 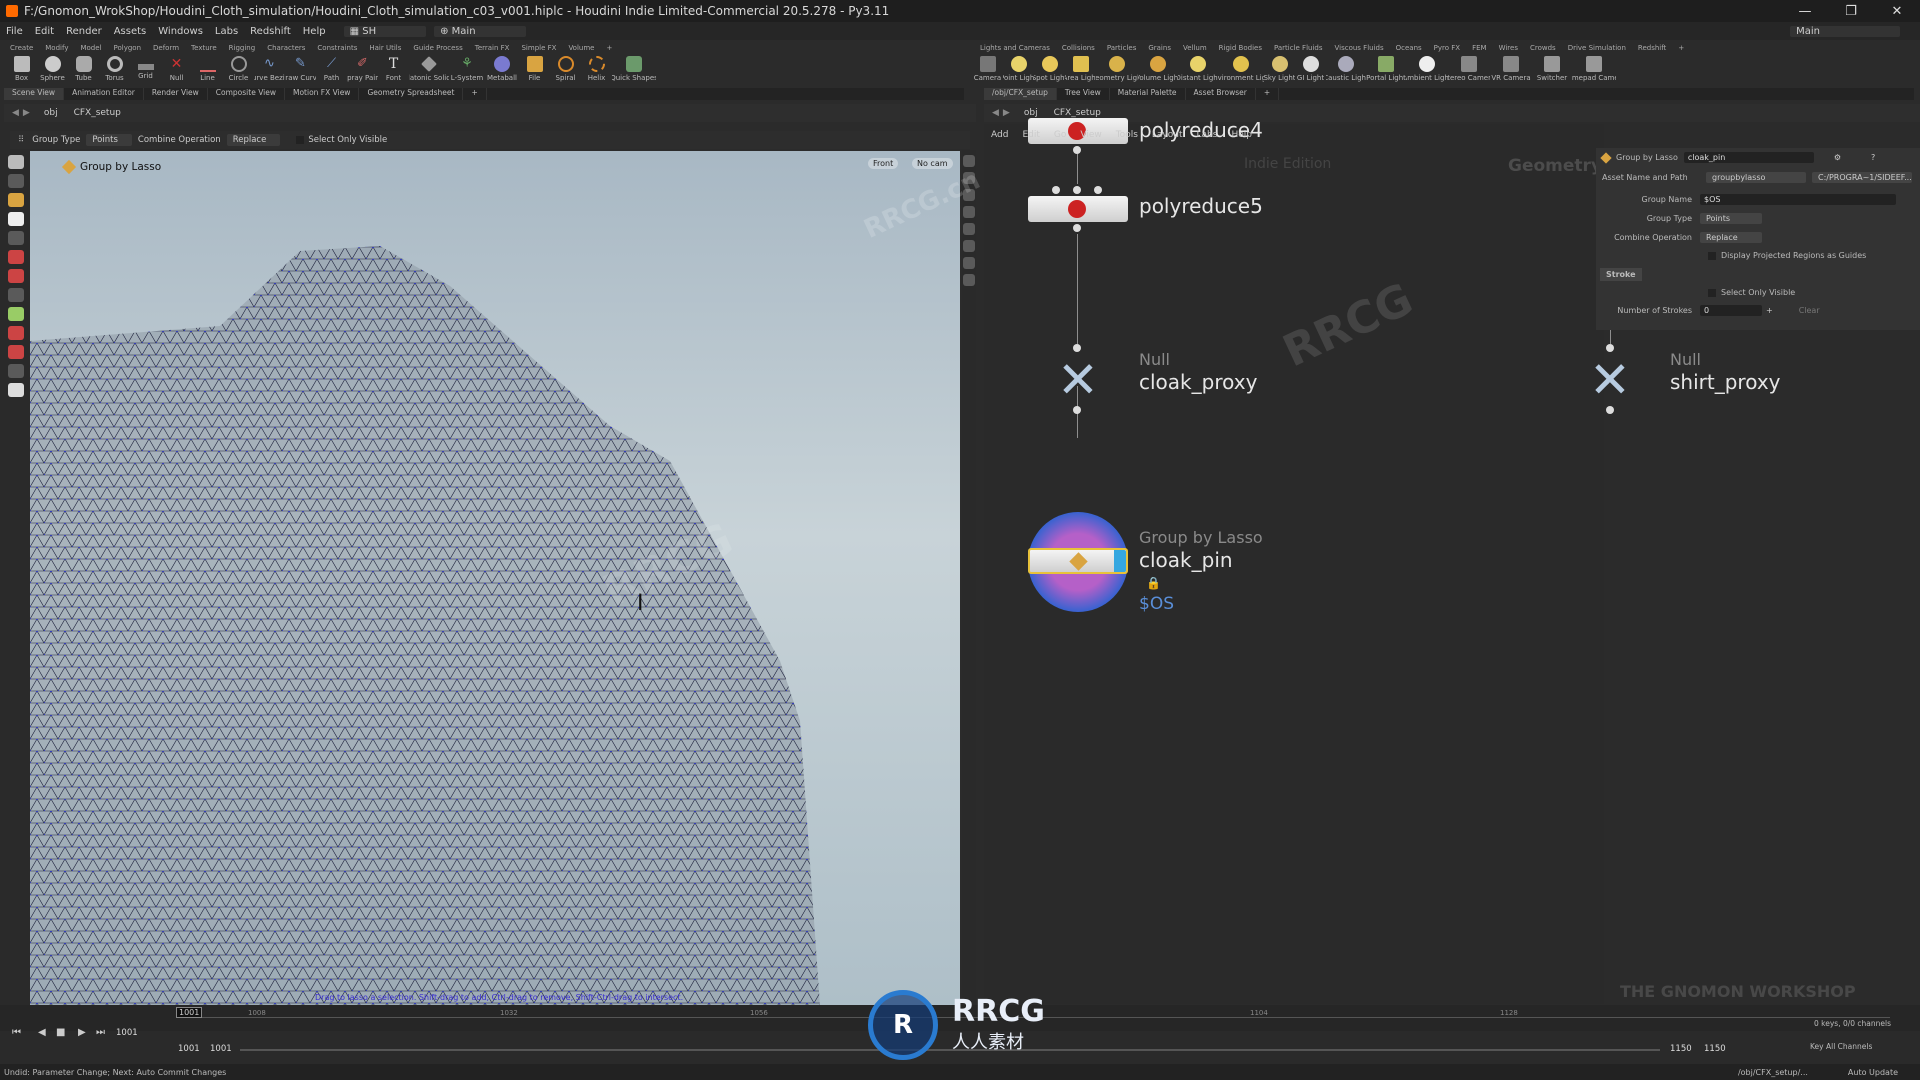 I want to click on shelf-tab-fem: FEM, so click(x=1479, y=50).